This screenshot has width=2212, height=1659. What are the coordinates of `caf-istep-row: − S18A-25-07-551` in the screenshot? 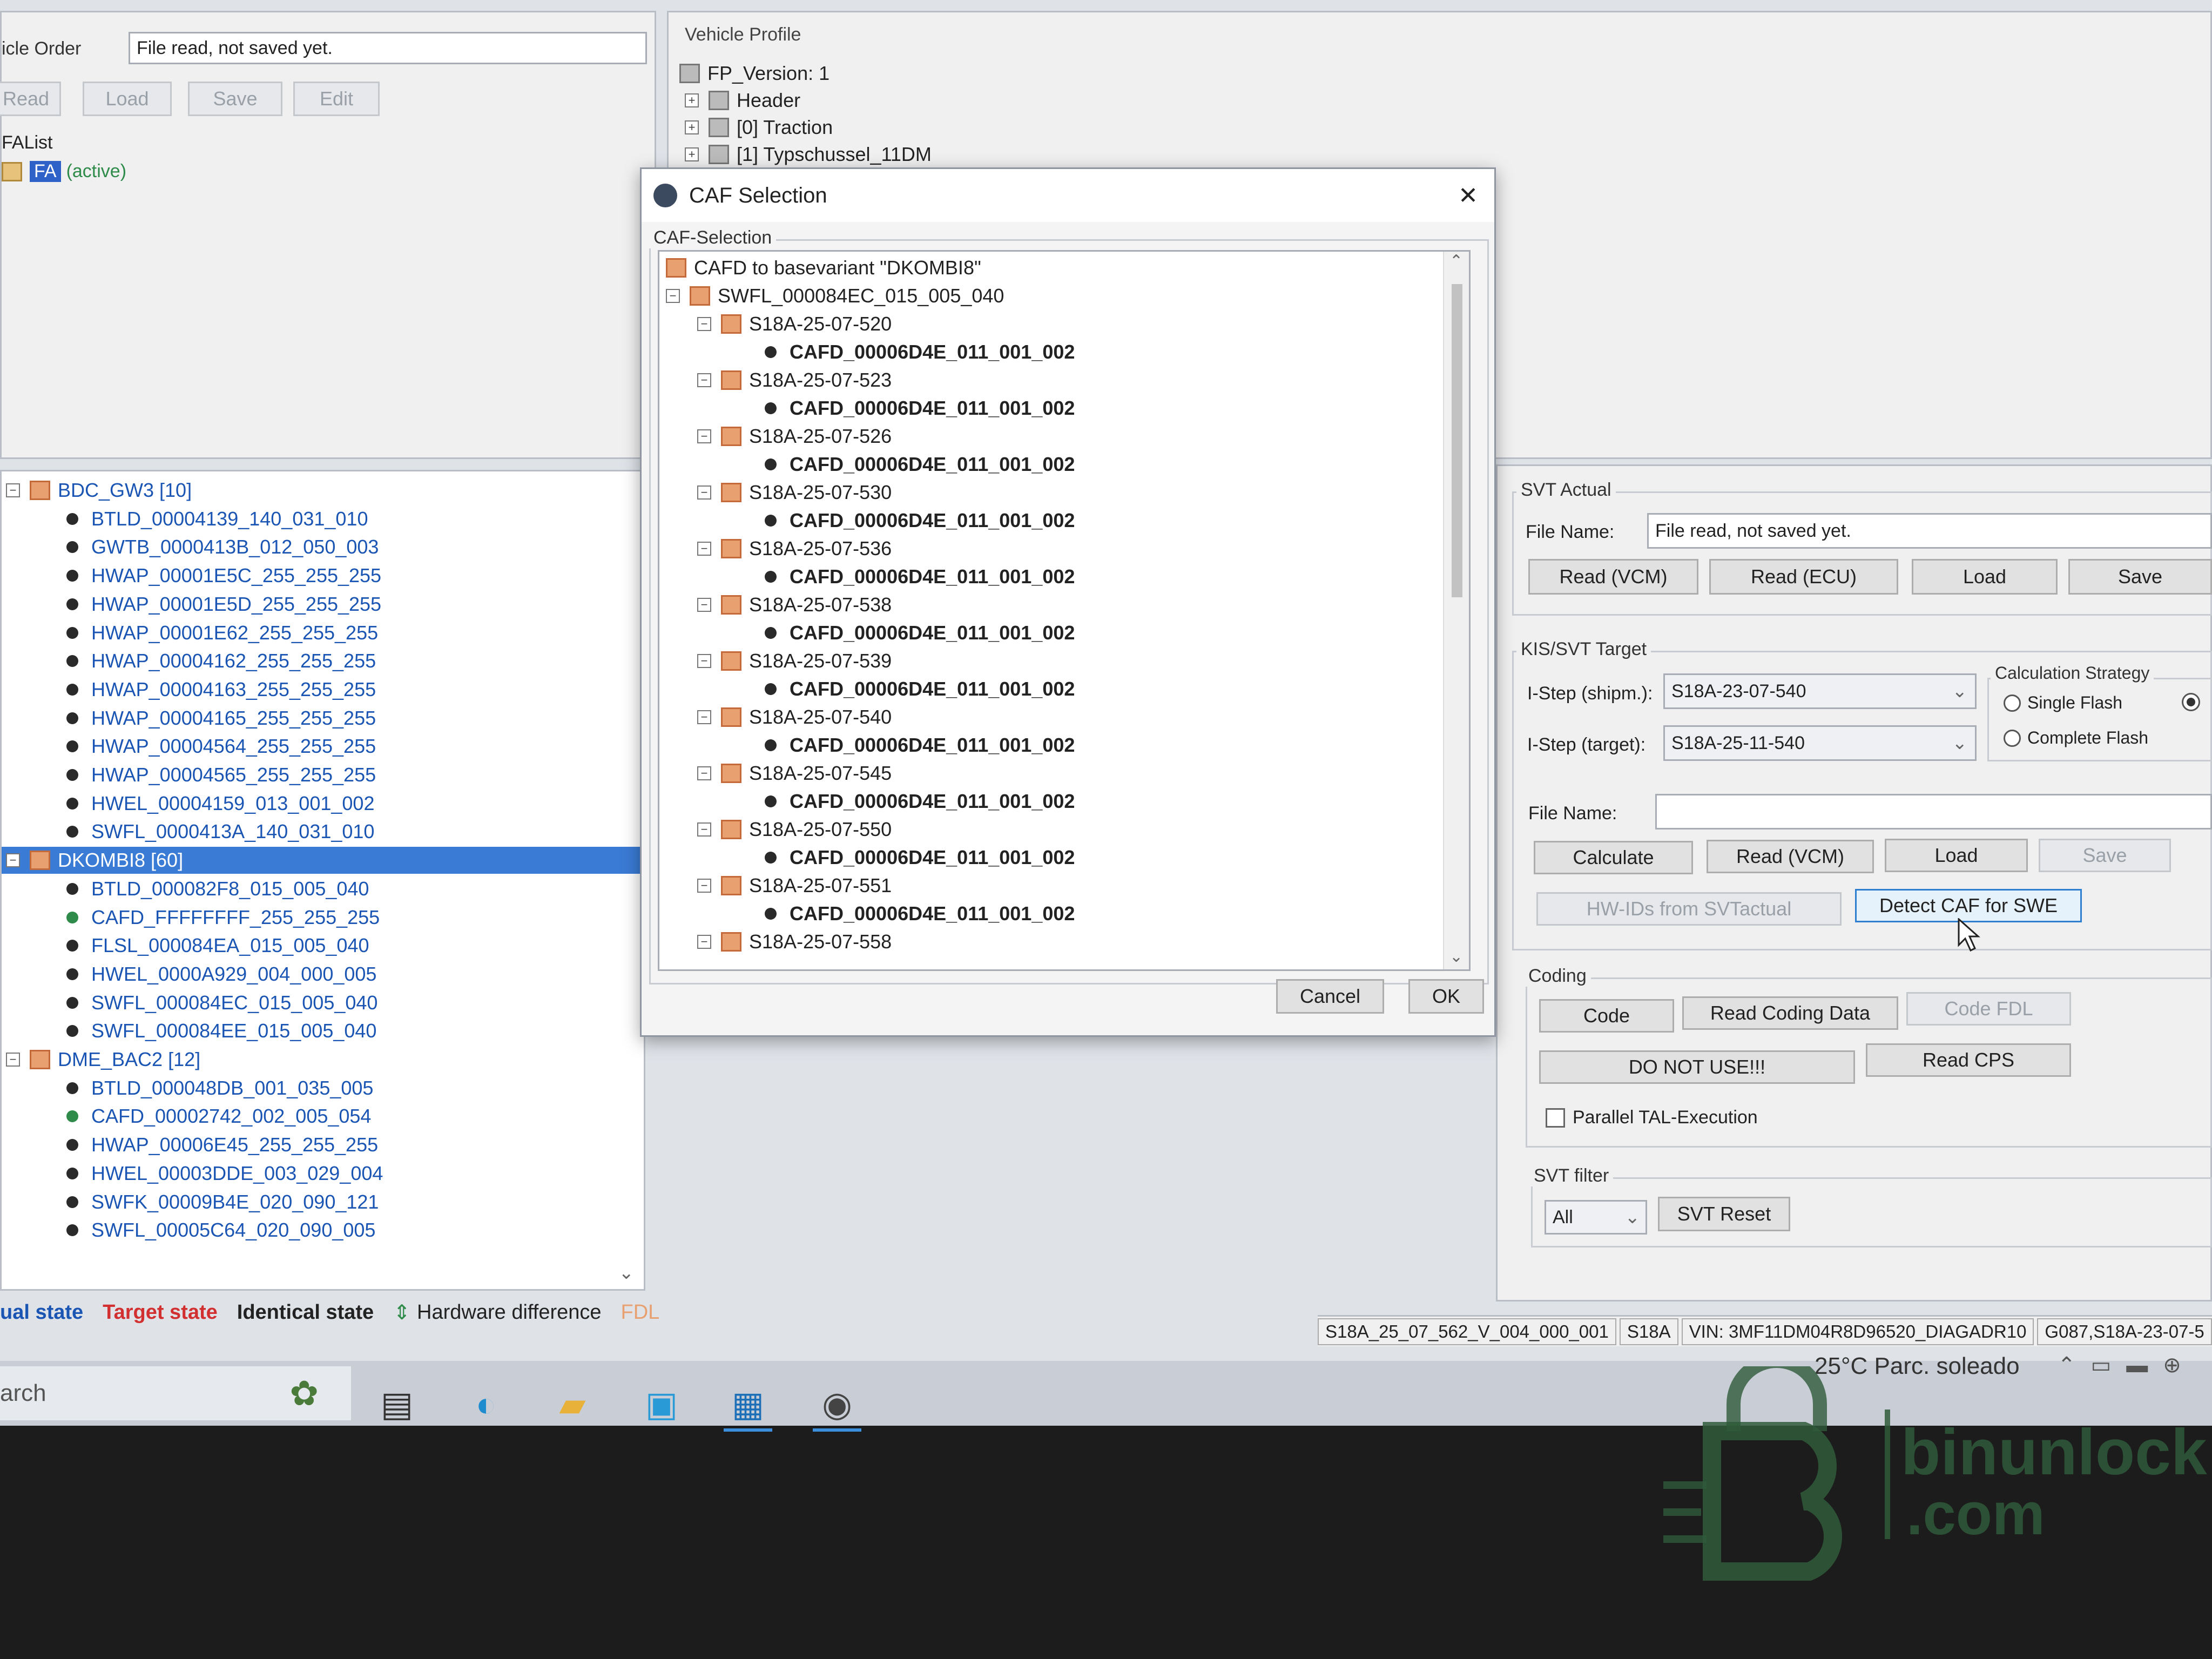 It's located at (794, 886).